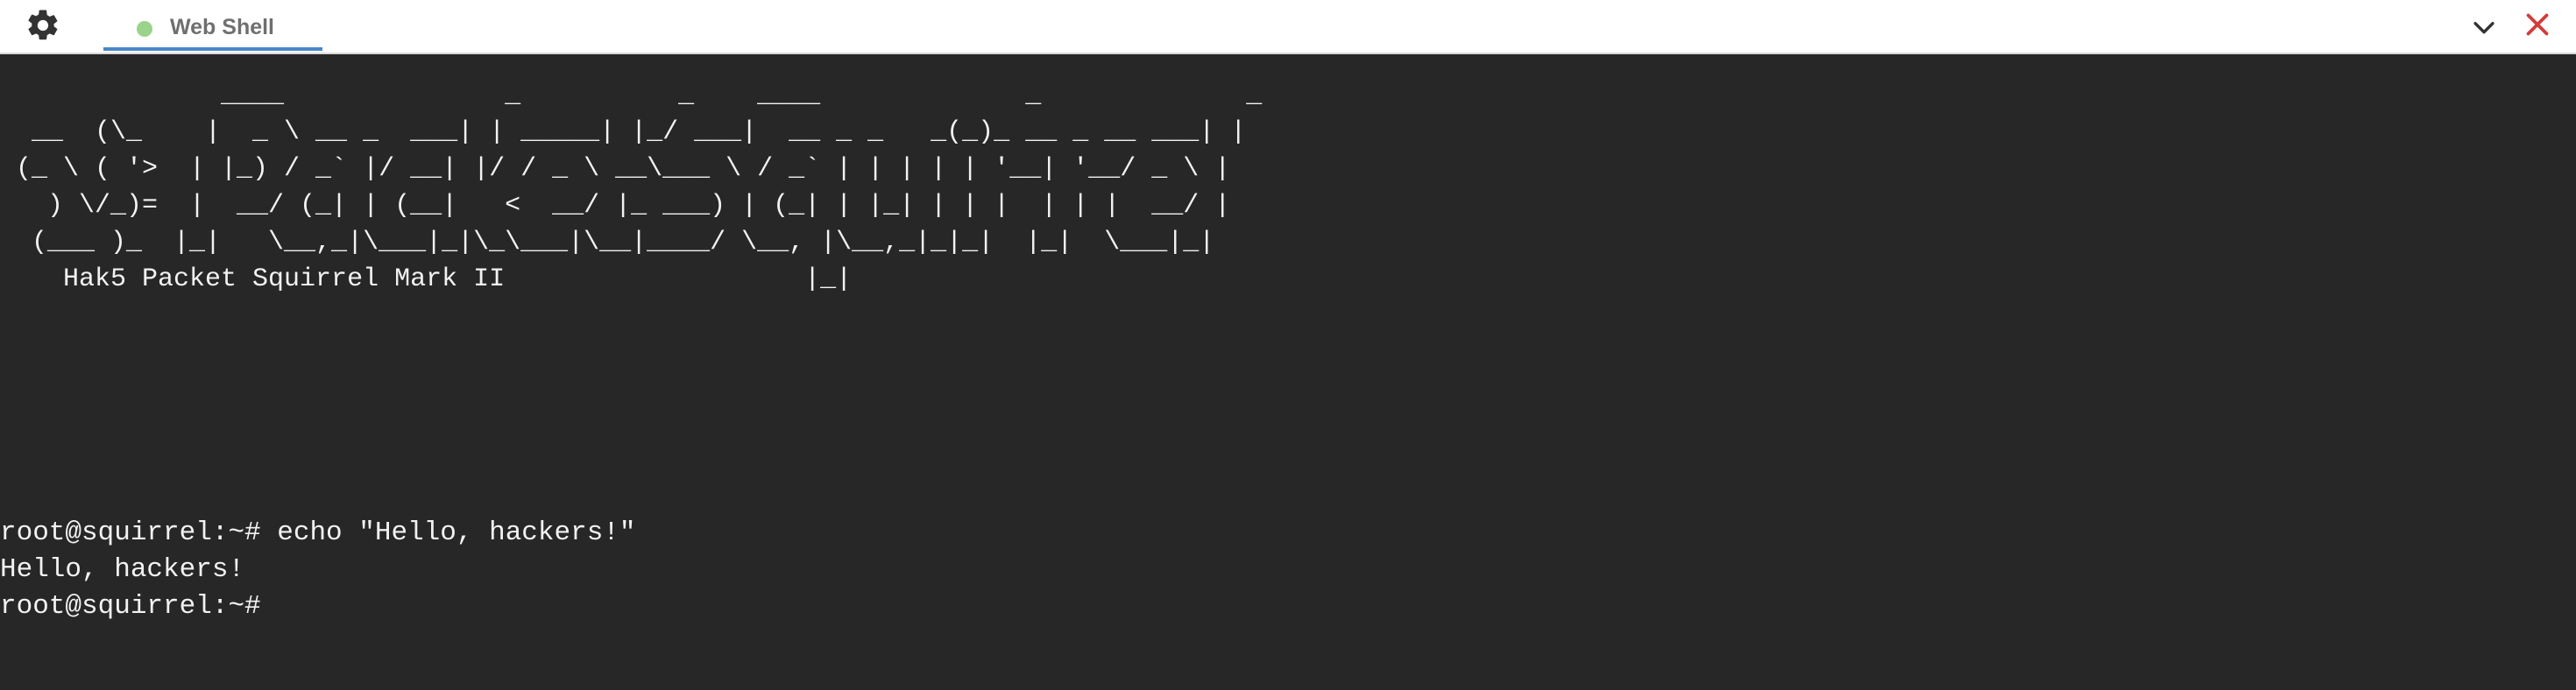  What do you see at coordinates (122, 569) in the screenshot?
I see `command-output: Hello, hackers!` at bounding box center [122, 569].